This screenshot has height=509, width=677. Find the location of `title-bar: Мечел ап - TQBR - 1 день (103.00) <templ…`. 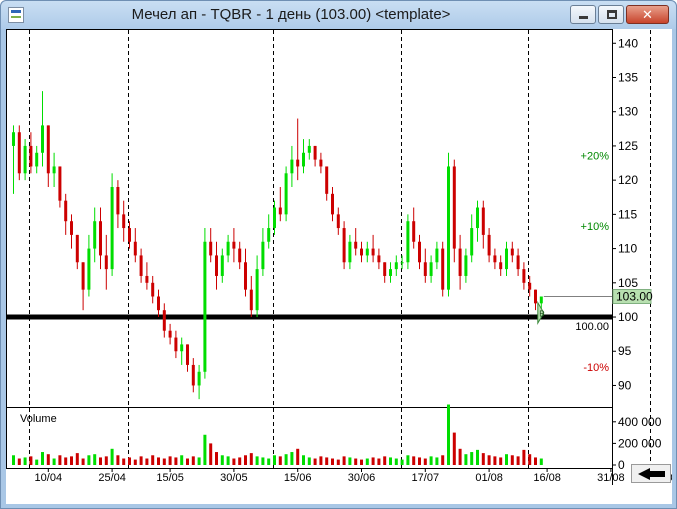

title-bar: Мечел ап - TQBR - 1 день (103.00) <templ… is located at coordinates (338, 15).